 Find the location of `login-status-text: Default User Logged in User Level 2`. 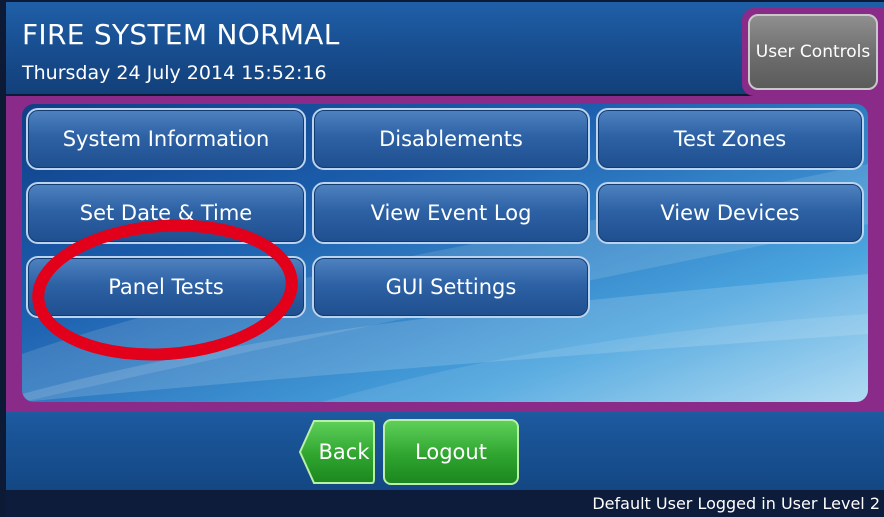

login-status-text: Default User Logged in User Level 2 is located at coordinates (736, 503).